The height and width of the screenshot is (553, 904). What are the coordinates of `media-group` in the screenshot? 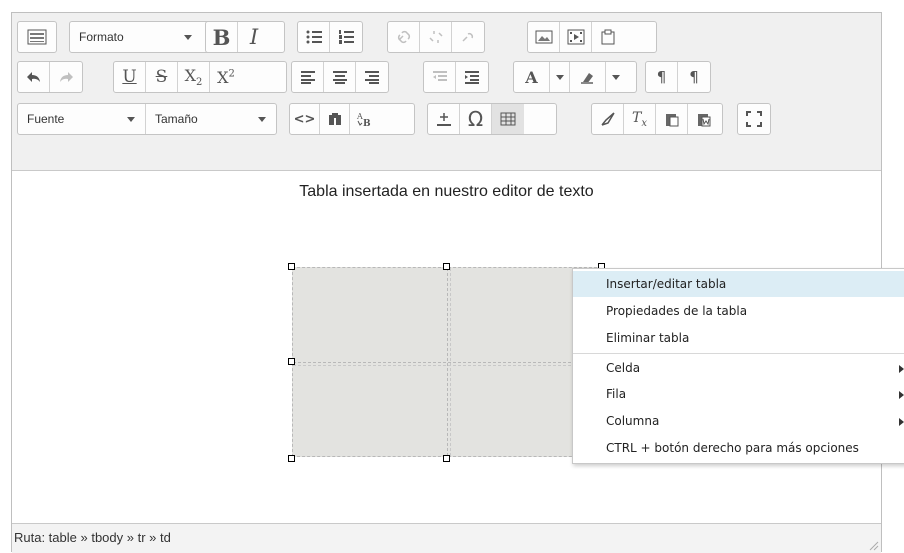 It's located at (592, 37).